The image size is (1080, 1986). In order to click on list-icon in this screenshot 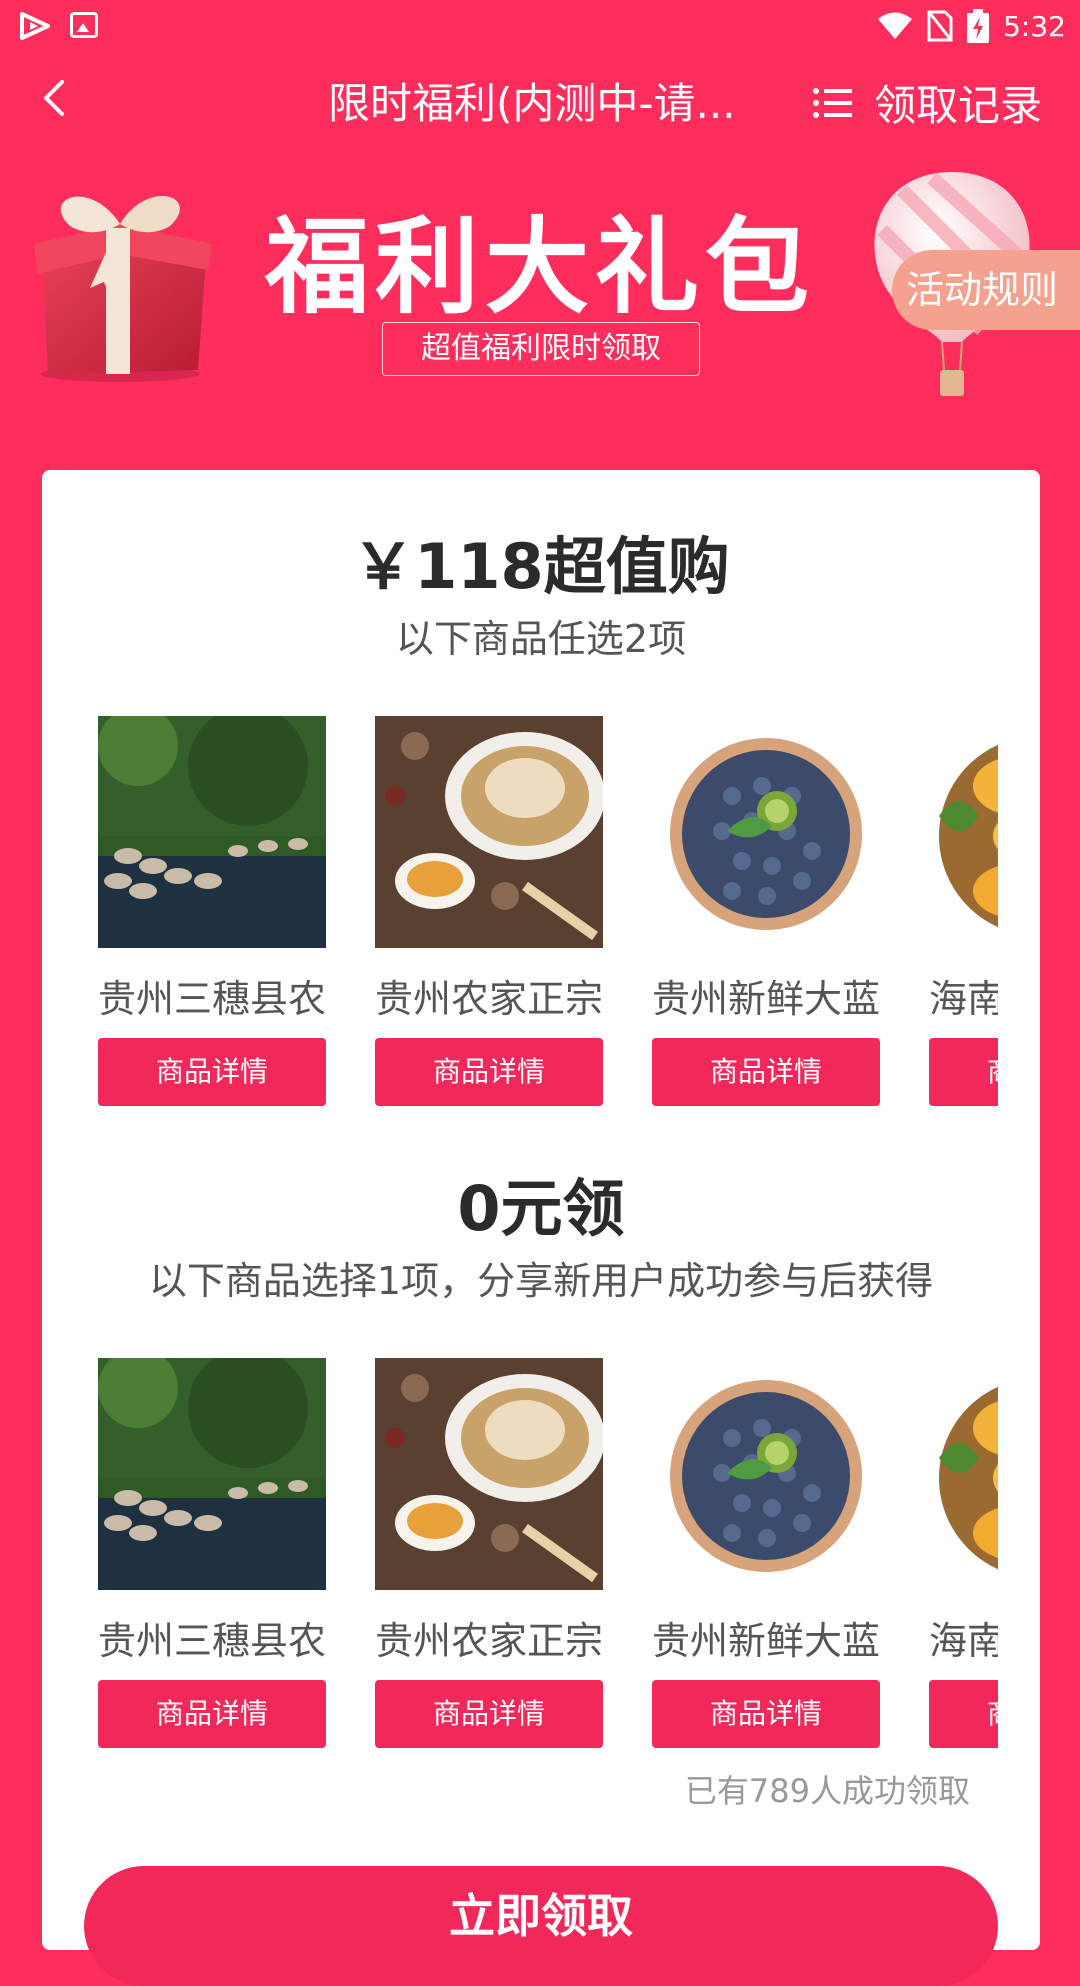, I will do `click(832, 102)`.